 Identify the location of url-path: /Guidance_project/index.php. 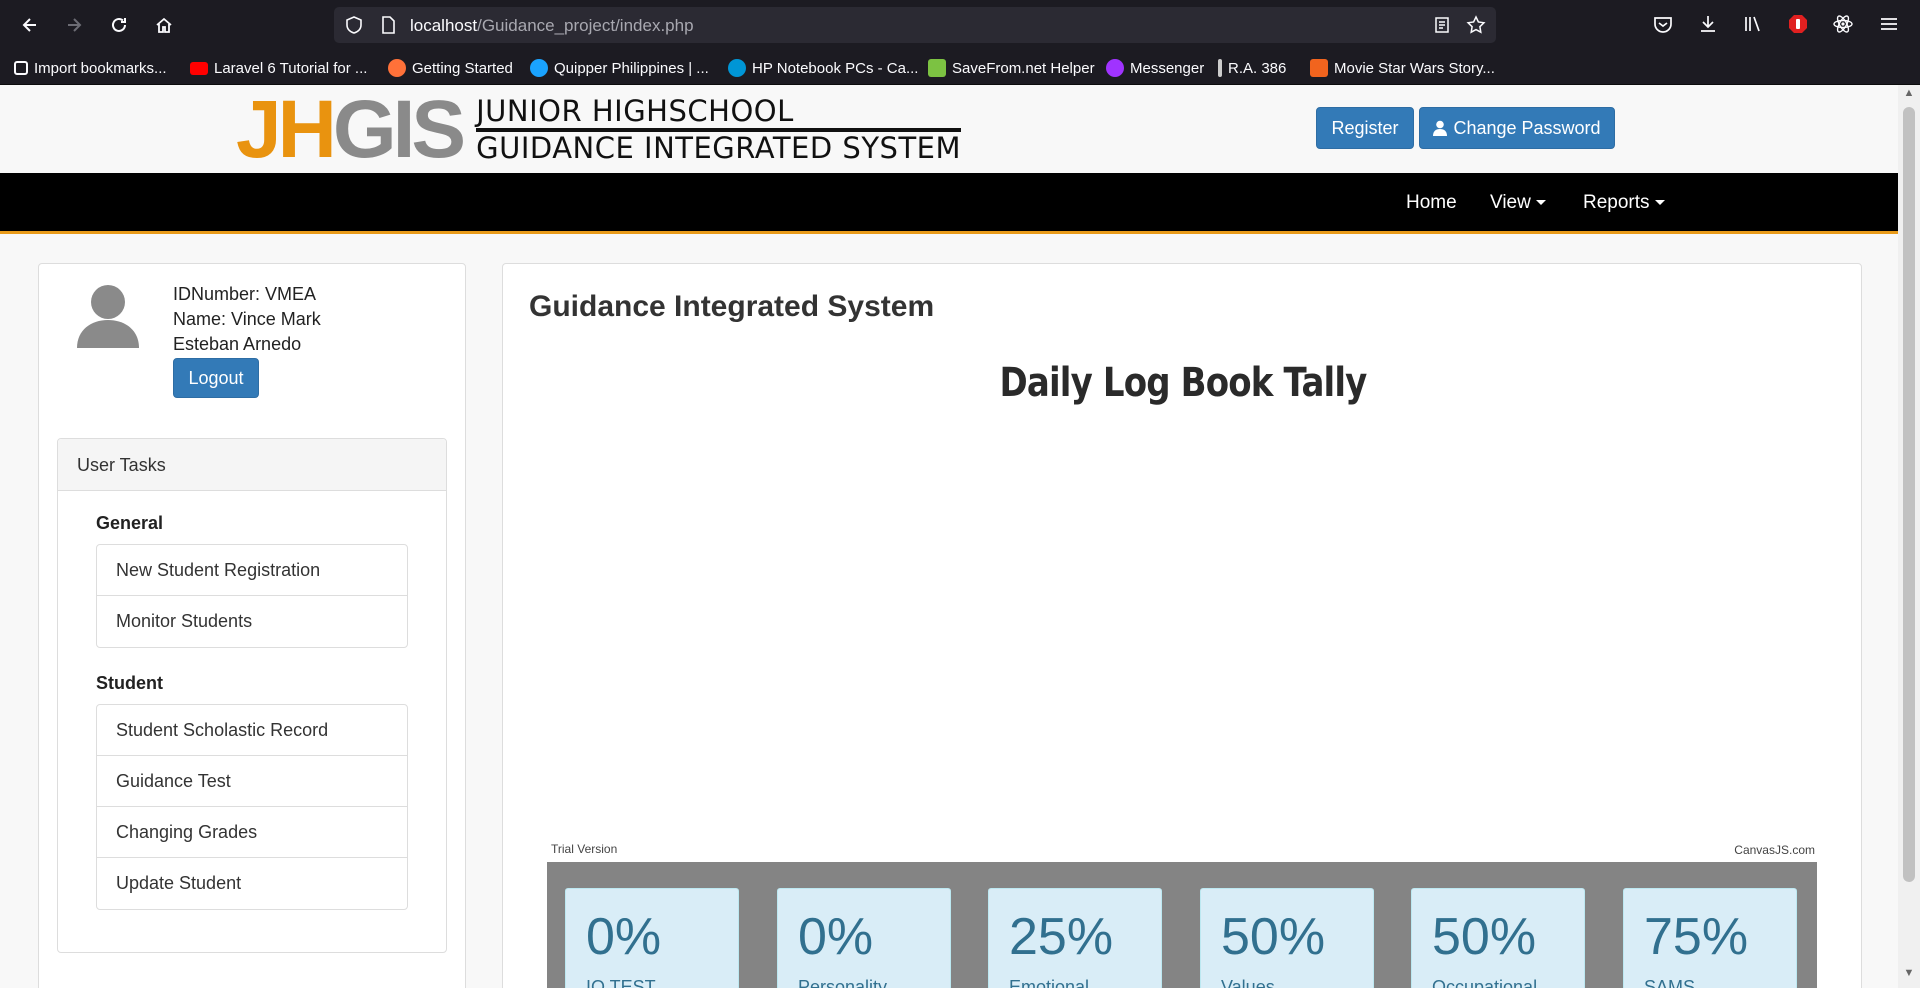
(585, 25).